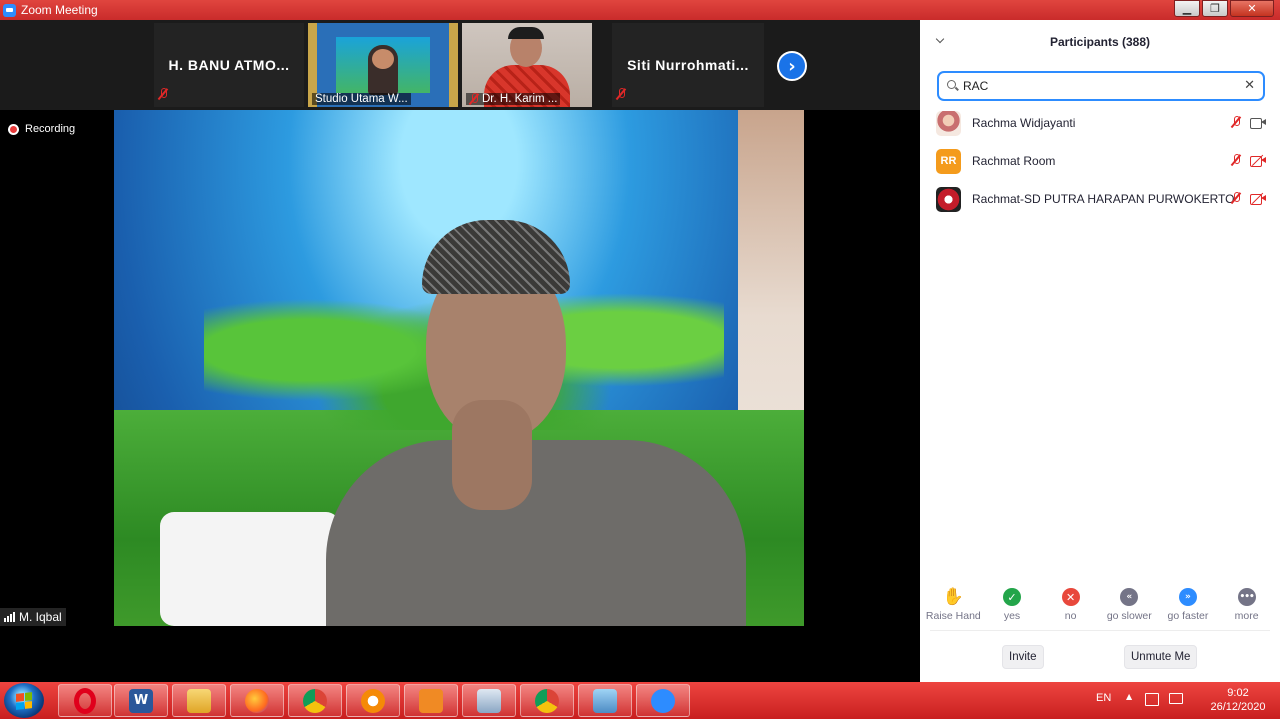 The width and height of the screenshot is (1280, 719). Describe the element at coordinates (953, 607) in the screenshot. I see `raise-hand-button: ✋ Raise Hand` at that location.